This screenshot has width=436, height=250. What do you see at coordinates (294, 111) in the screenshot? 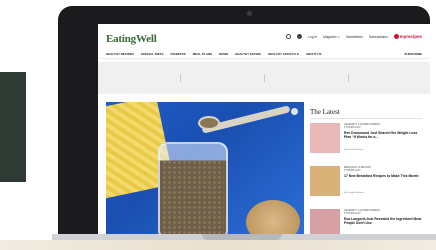
I see `bookmark-icon` at bounding box center [294, 111].